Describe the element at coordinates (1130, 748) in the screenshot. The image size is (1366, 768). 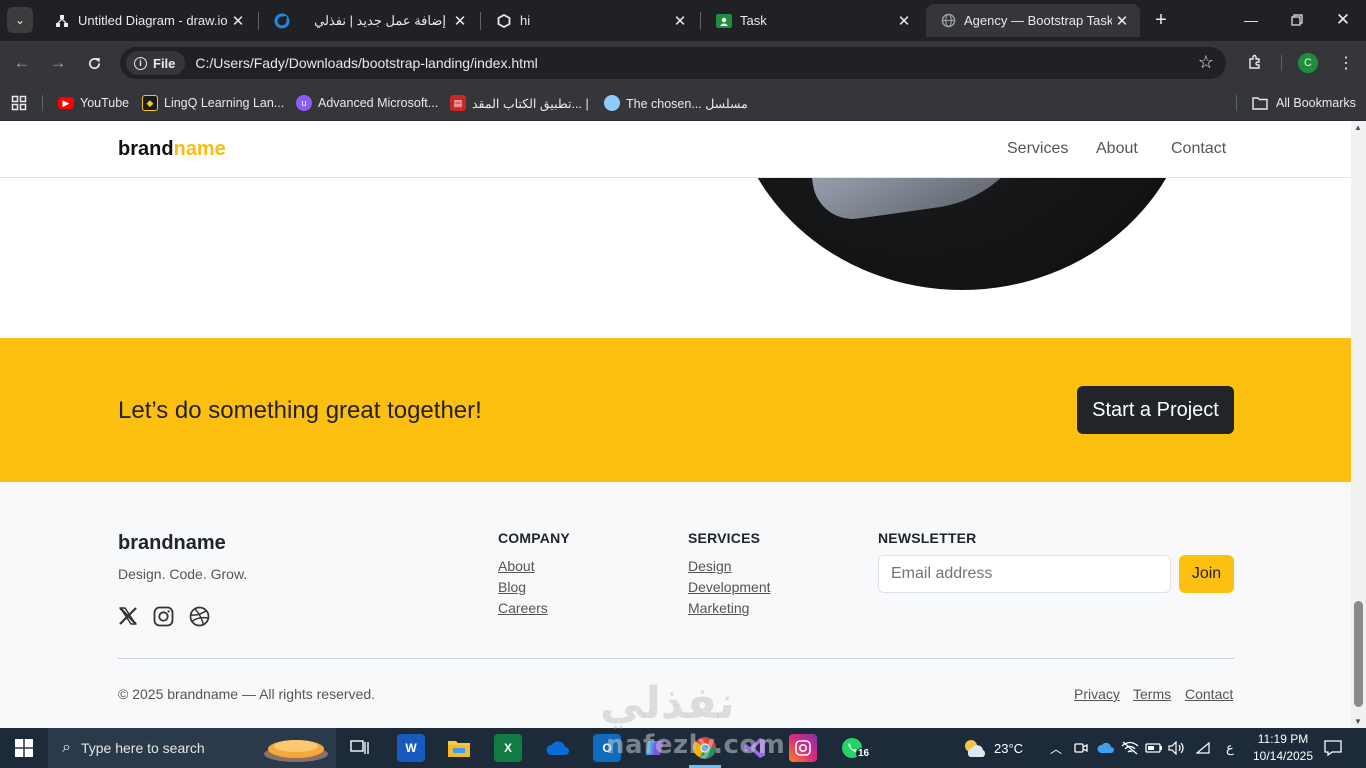
I see `network-icon` at that location.